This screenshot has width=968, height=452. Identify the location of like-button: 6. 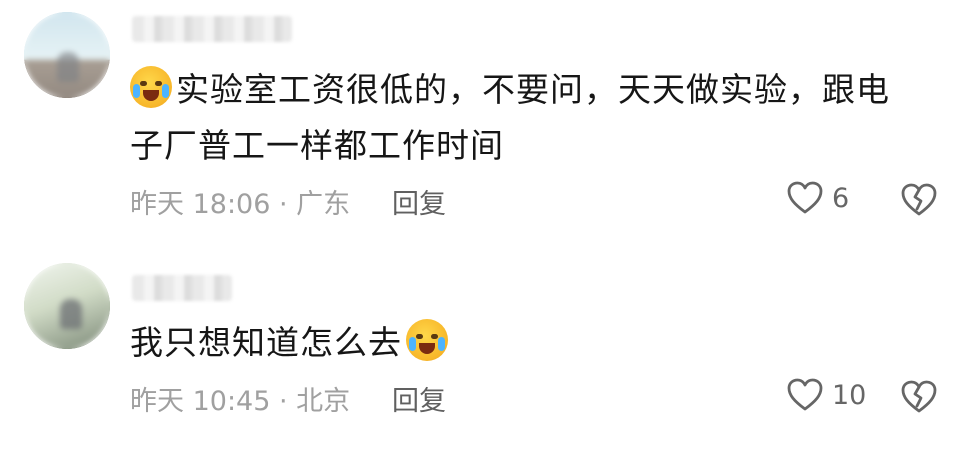
(817, 198).